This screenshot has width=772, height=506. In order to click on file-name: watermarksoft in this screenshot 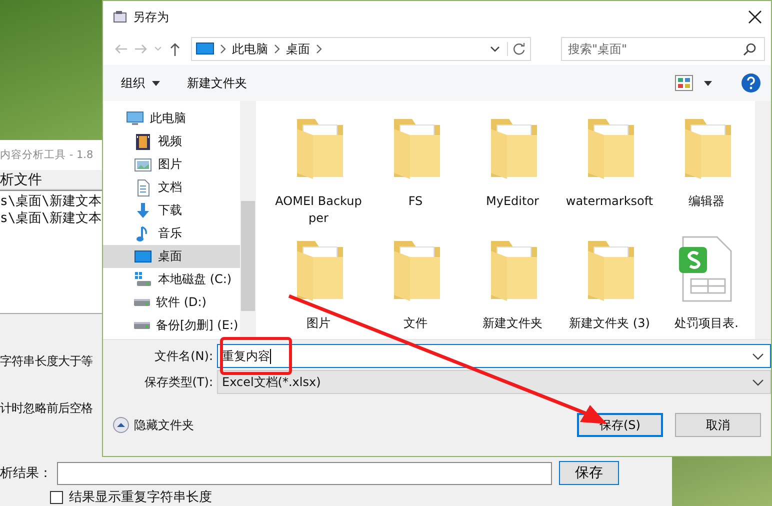, I will do `click(610, 201)`.